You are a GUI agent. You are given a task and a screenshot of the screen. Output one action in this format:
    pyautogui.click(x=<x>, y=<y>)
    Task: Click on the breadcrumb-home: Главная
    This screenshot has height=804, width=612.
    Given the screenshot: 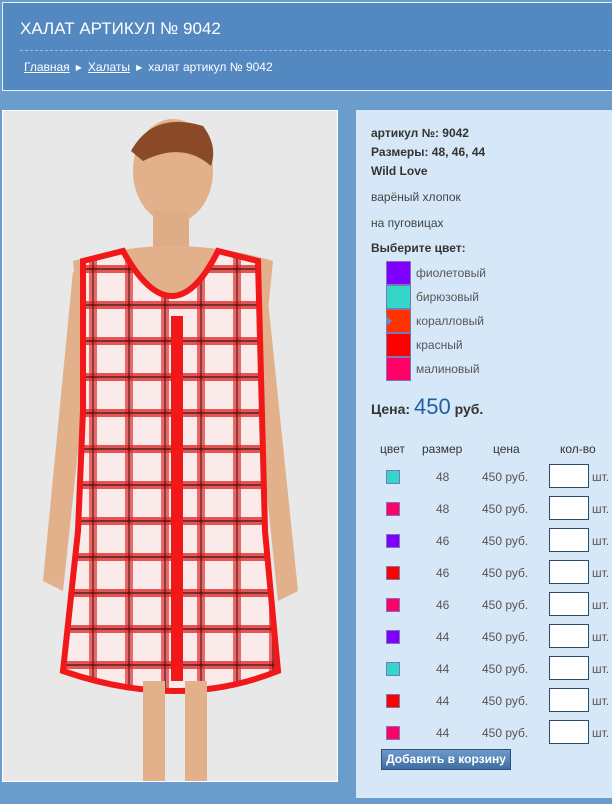 What is the action you would take?
    pyautogui.click(x=47, y=67)
    